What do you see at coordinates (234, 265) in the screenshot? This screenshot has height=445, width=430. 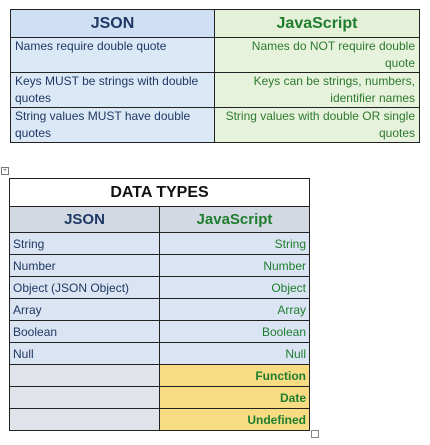 I see `javascript-type-cell: Number` at bounding box center [234, 265].